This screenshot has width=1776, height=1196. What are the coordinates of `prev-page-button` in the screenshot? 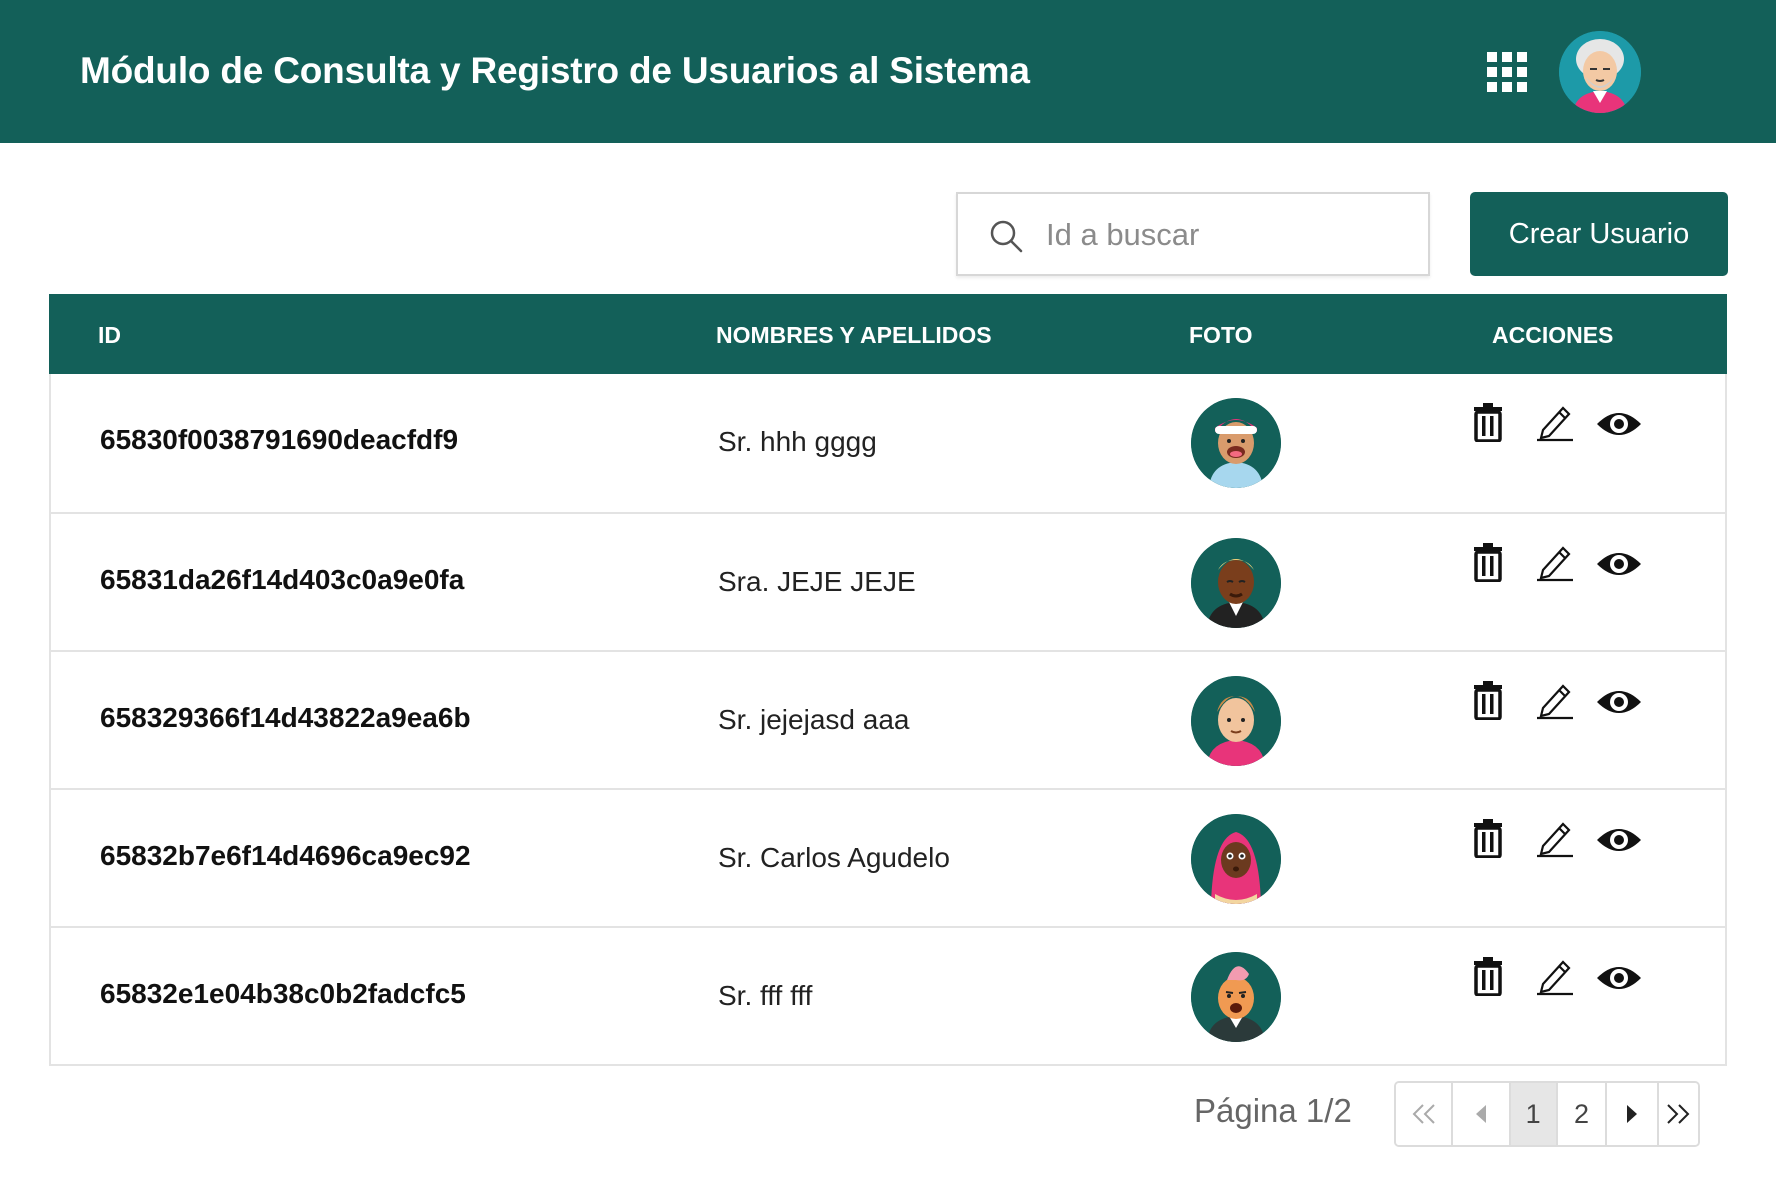 It's located at (1482, 1114).